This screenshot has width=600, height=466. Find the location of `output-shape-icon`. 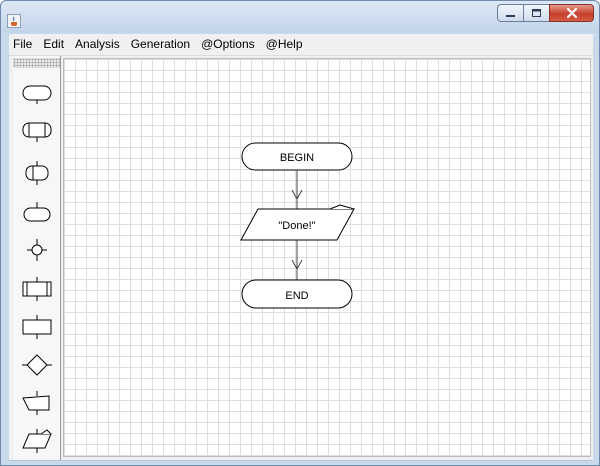

output-shape-icon is located at coordinates (37, 441).